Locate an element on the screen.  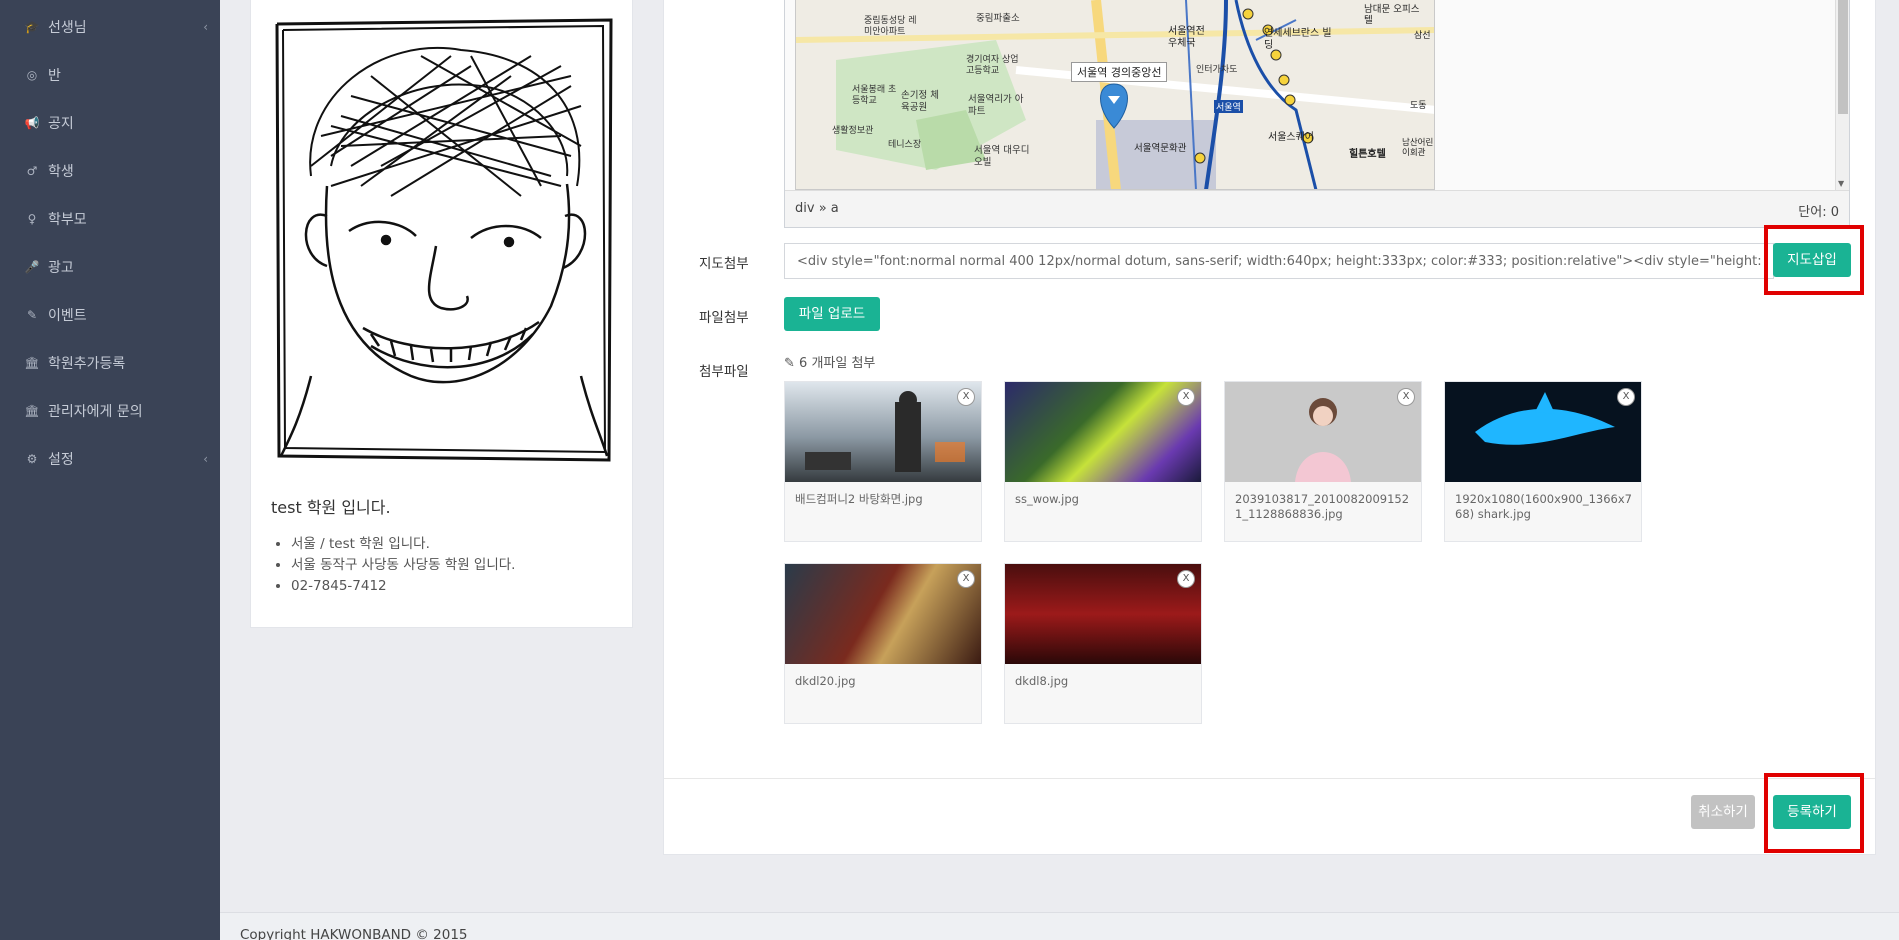
map-label: 남산어린 이회관 is located at coordinates (1418, 148).